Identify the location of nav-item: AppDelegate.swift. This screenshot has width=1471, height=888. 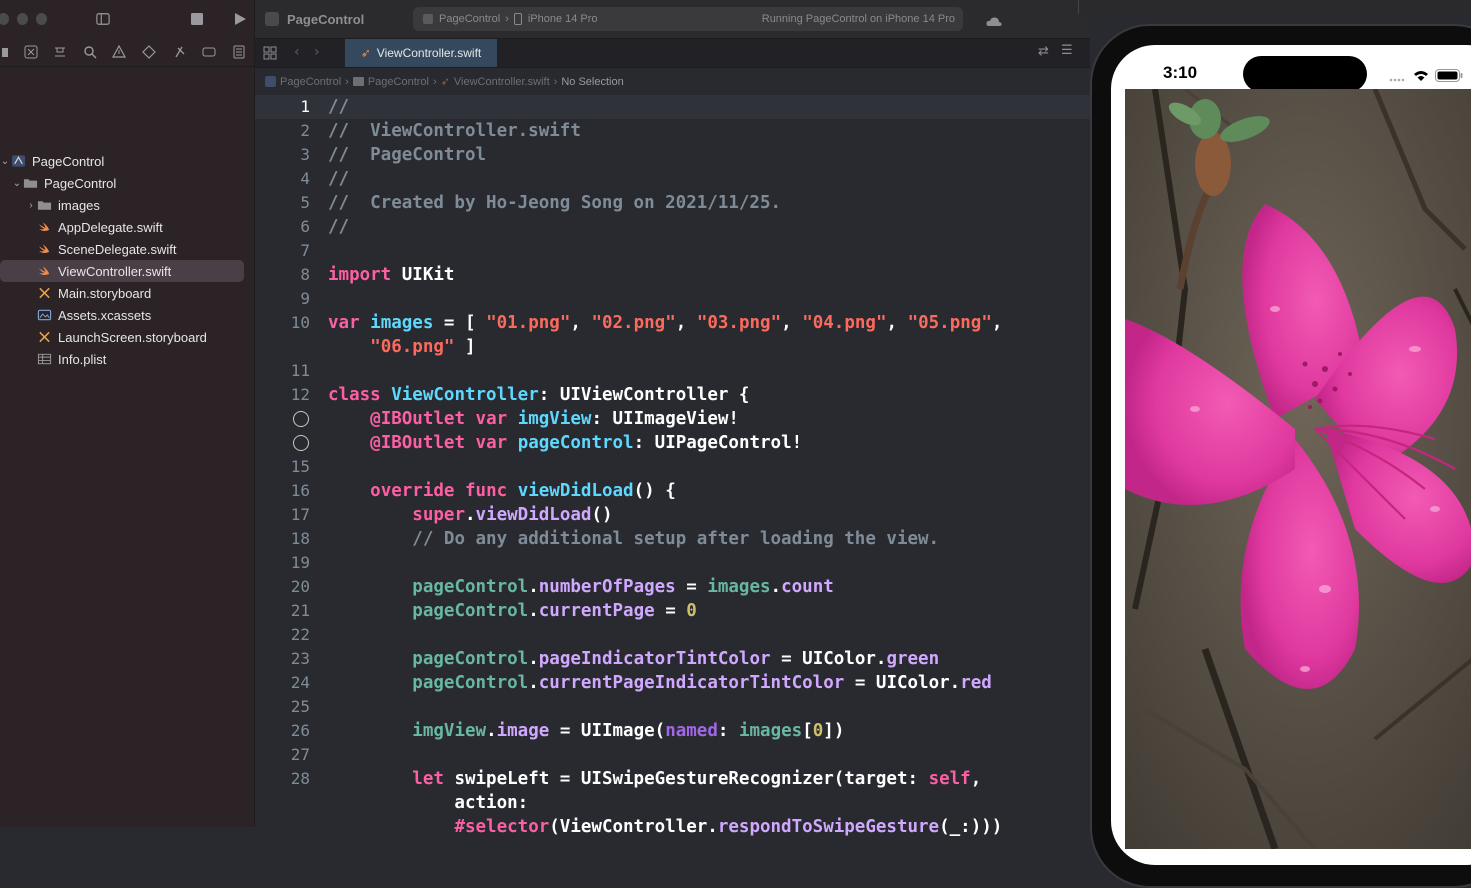
(122, 227).